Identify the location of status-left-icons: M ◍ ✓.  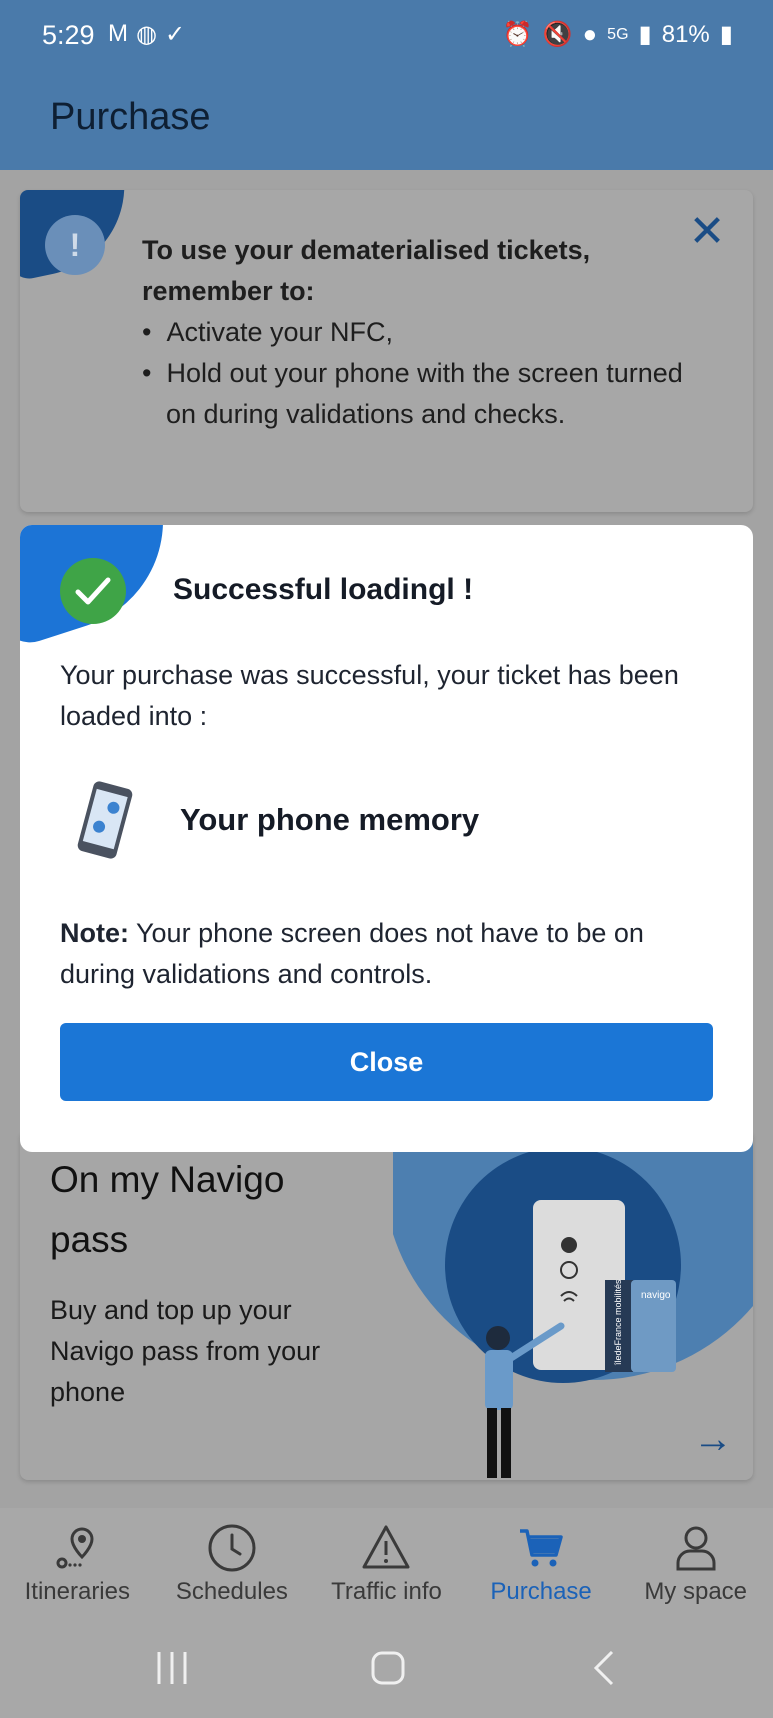
(146, 34).